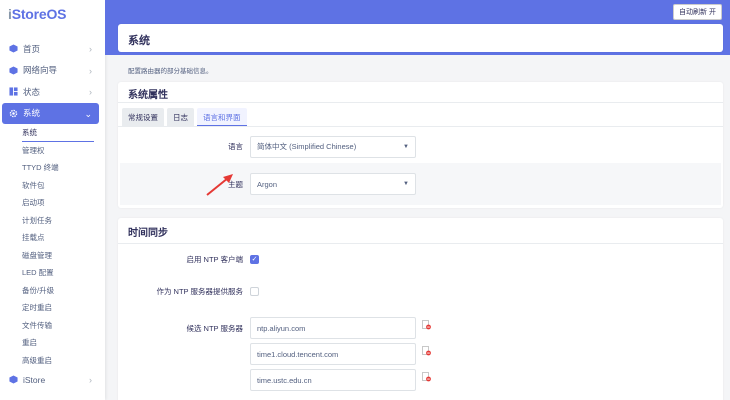  I want to click on submenu-item-startup: 启动项, so click(63, 203).